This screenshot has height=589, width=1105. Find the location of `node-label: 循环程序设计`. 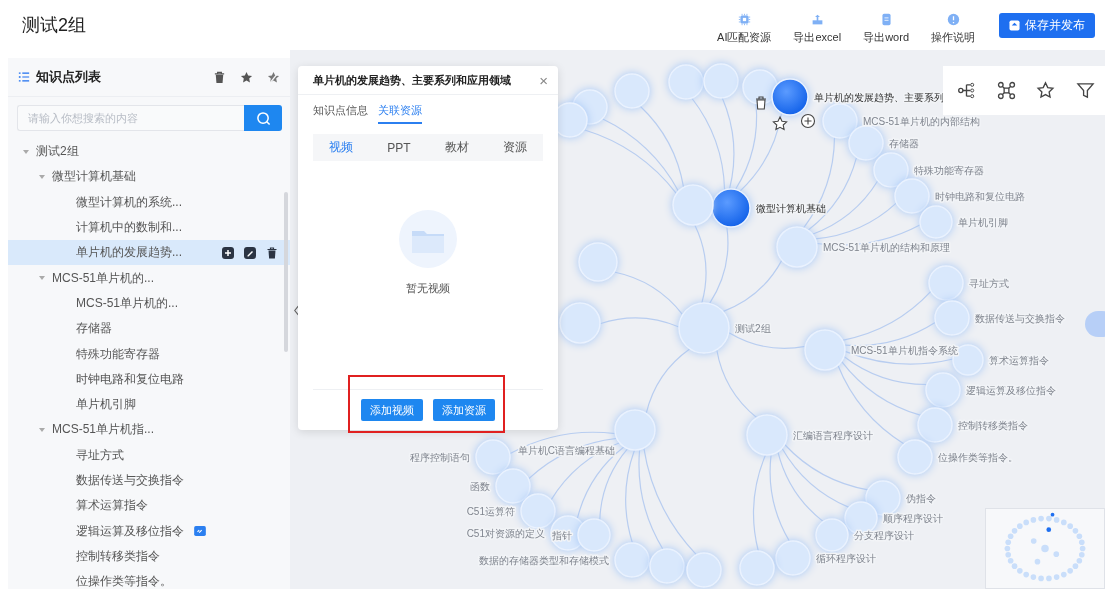

node-label: 循环程序设计 is located at coordinates (846, 558).